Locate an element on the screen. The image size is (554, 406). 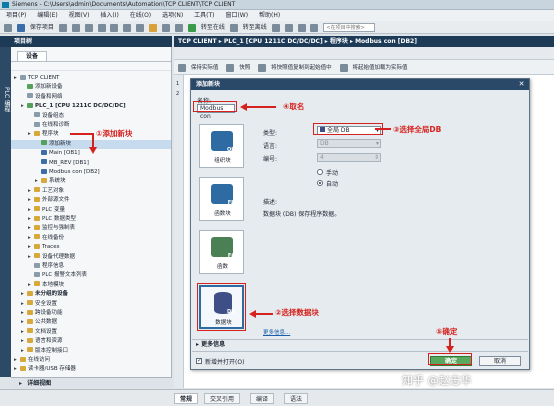
tree-item: ▸ 读卡器/USB 存储器 is located at coordinates (91, 369).